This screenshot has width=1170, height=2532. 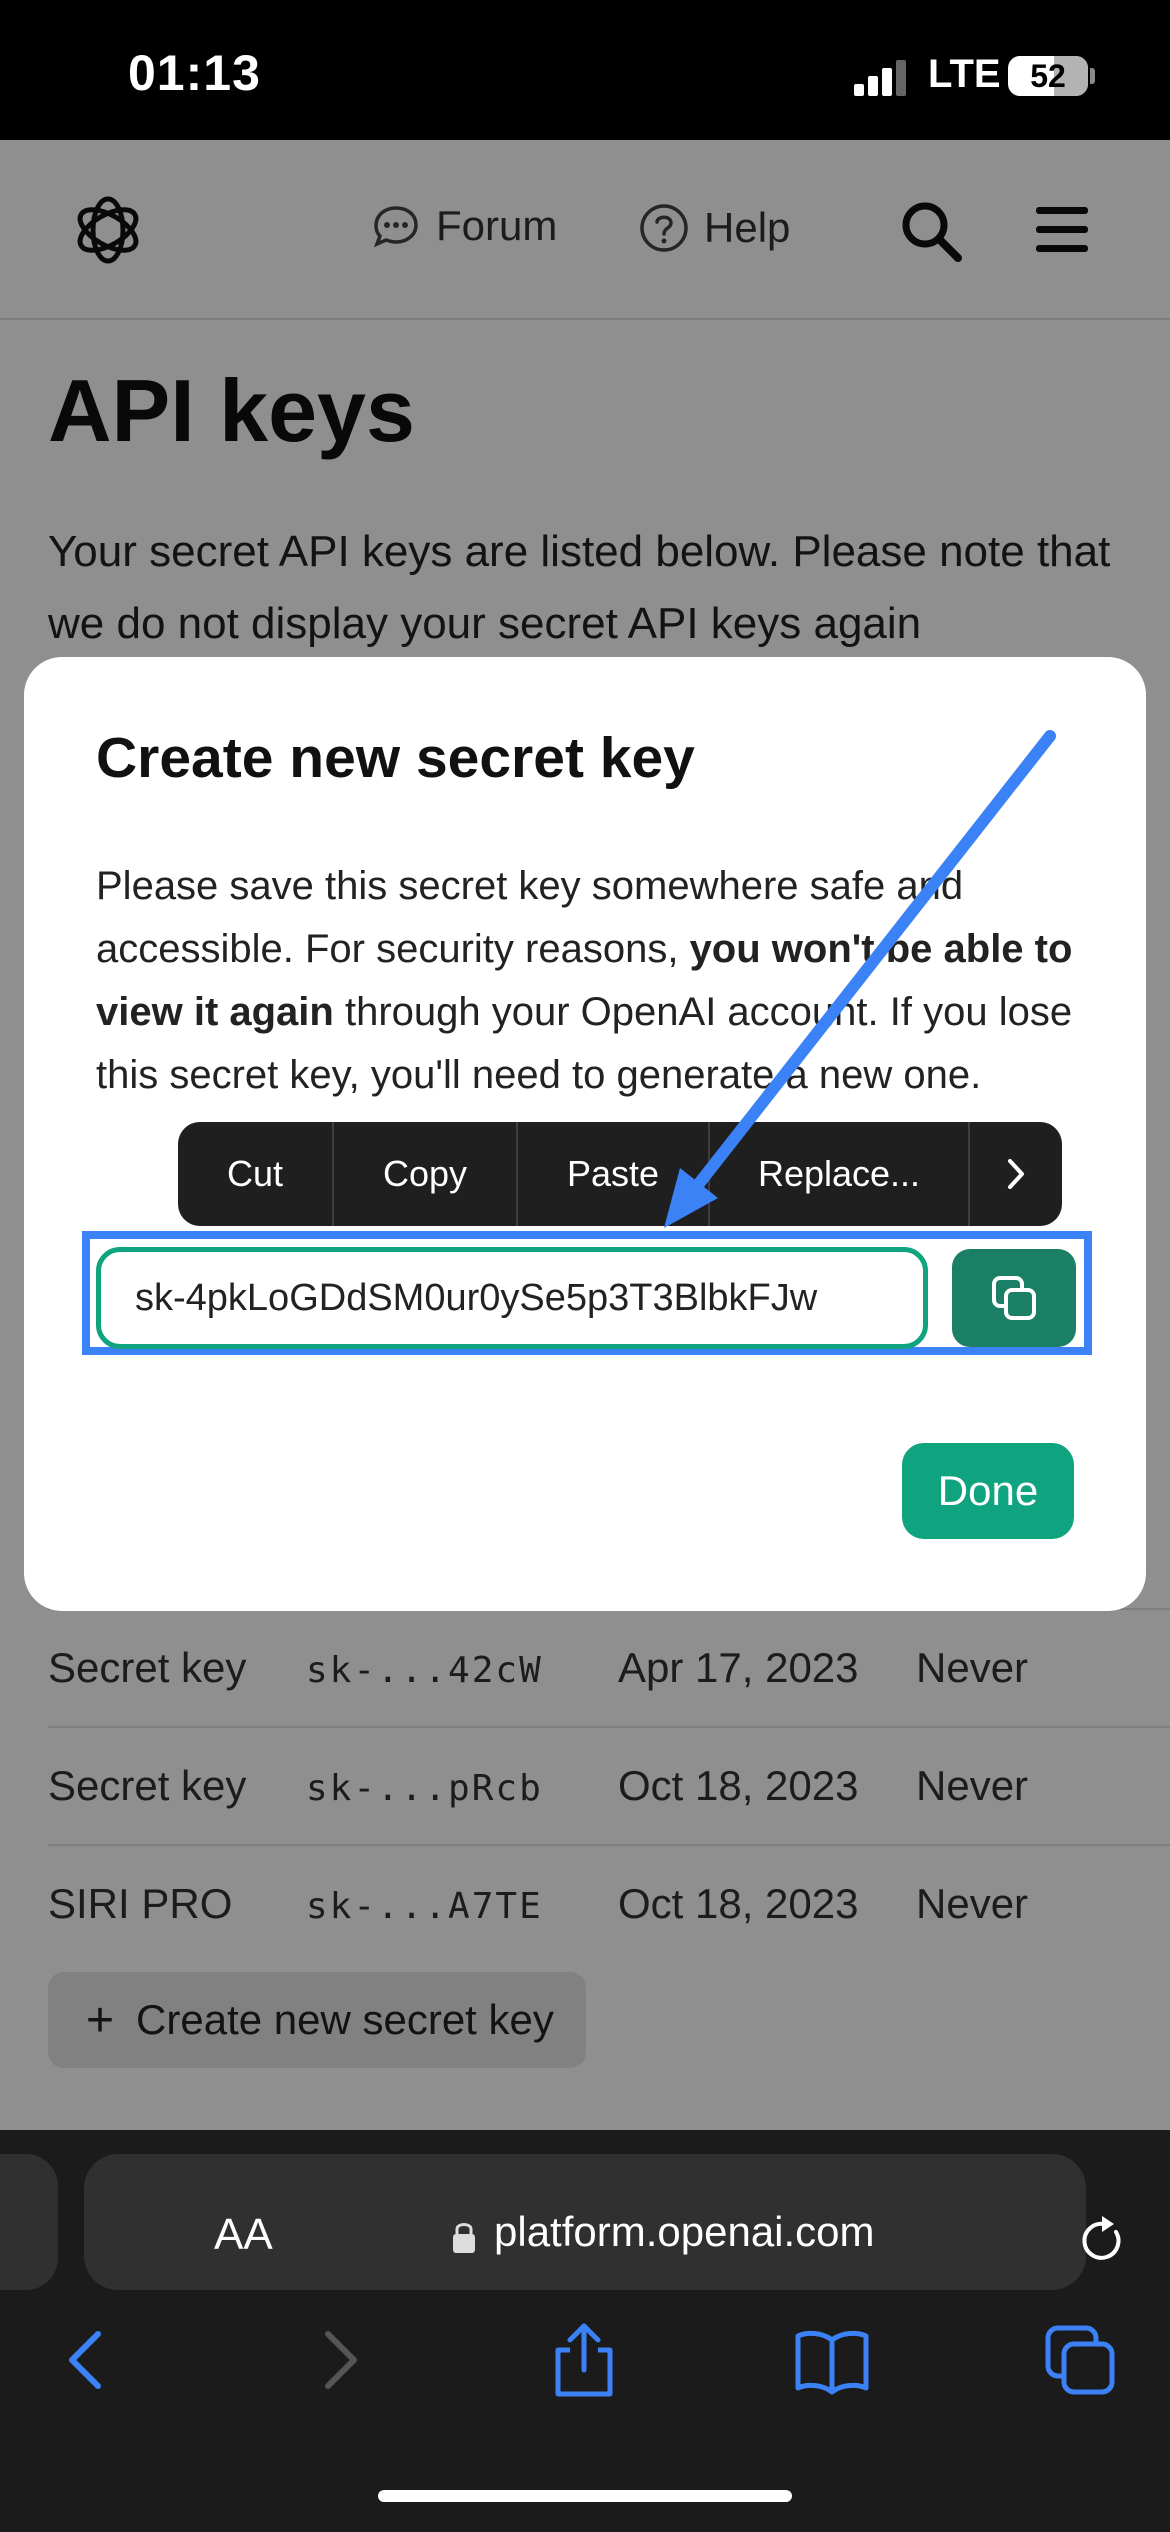 What do you see at coordinates (395, 758) in the screenshot?
I see `dialog-title: Create new secret key` at bounding box center [395, 758].